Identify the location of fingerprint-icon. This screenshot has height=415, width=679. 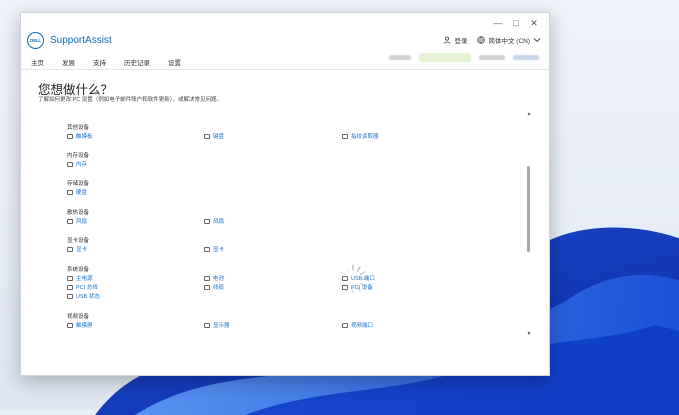
(345, 136).